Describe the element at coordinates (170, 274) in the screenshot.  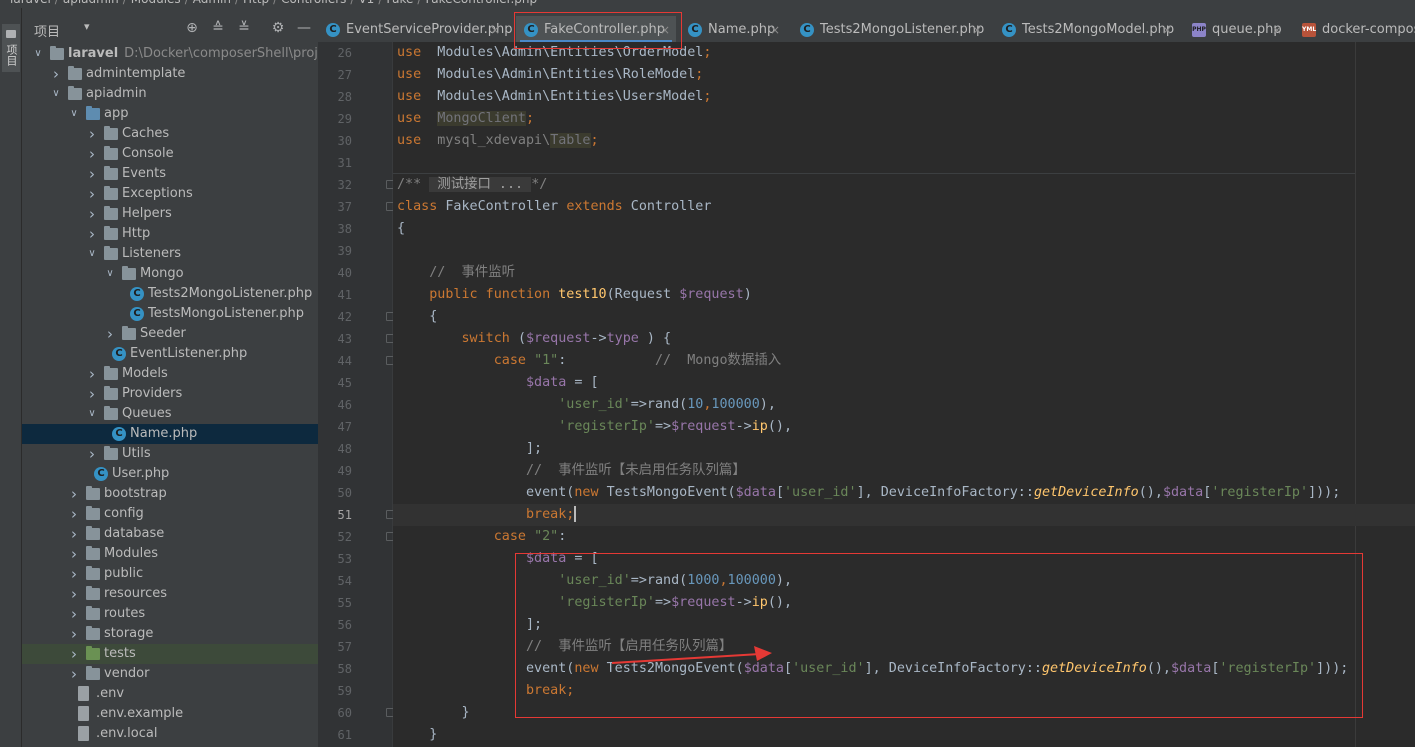
I see `tree-item-mongo: ∨ Mongo` at that location.